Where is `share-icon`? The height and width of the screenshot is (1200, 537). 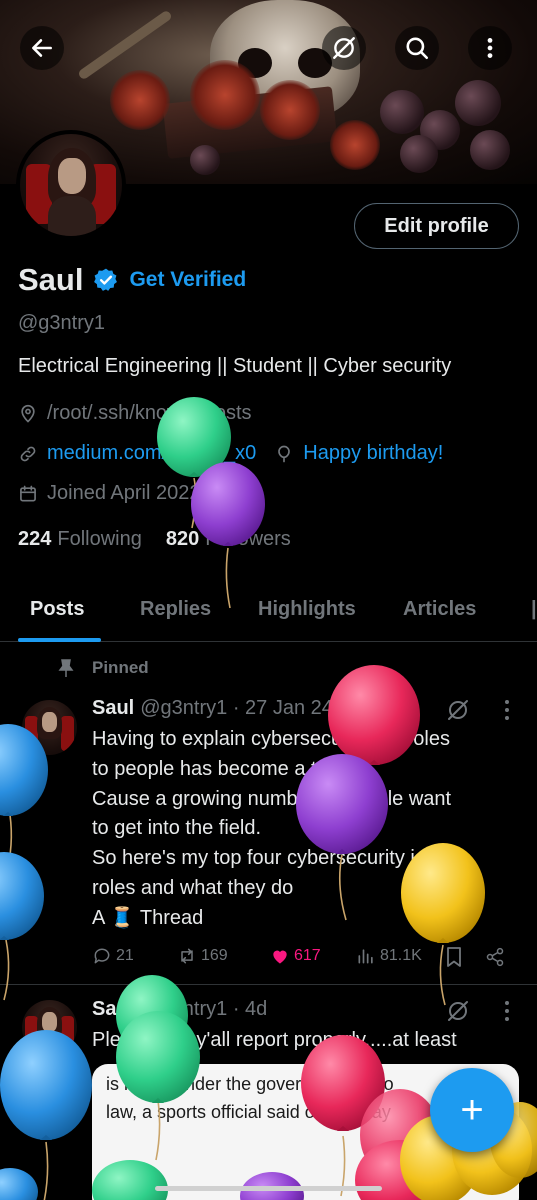
share-icon is located at coordinates (495, 957).